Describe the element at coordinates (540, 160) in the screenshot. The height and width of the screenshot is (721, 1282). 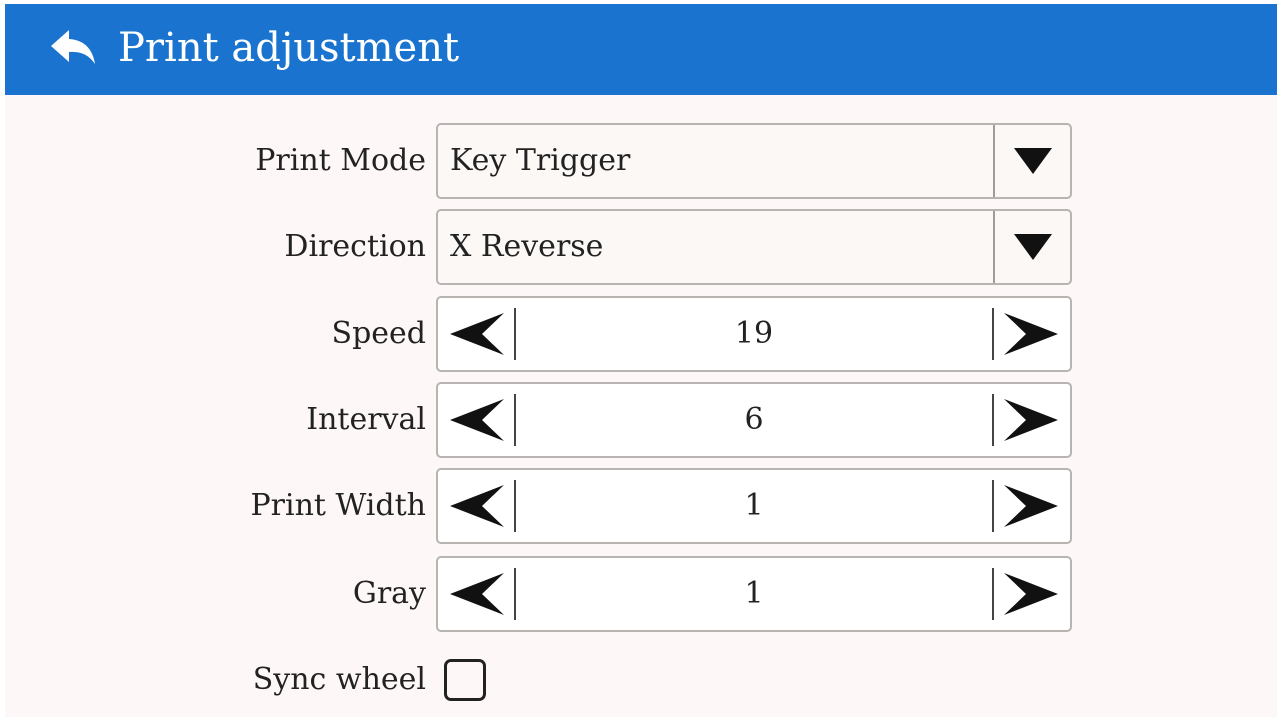
I see `print-mode-value: Key Trigger` at that location.